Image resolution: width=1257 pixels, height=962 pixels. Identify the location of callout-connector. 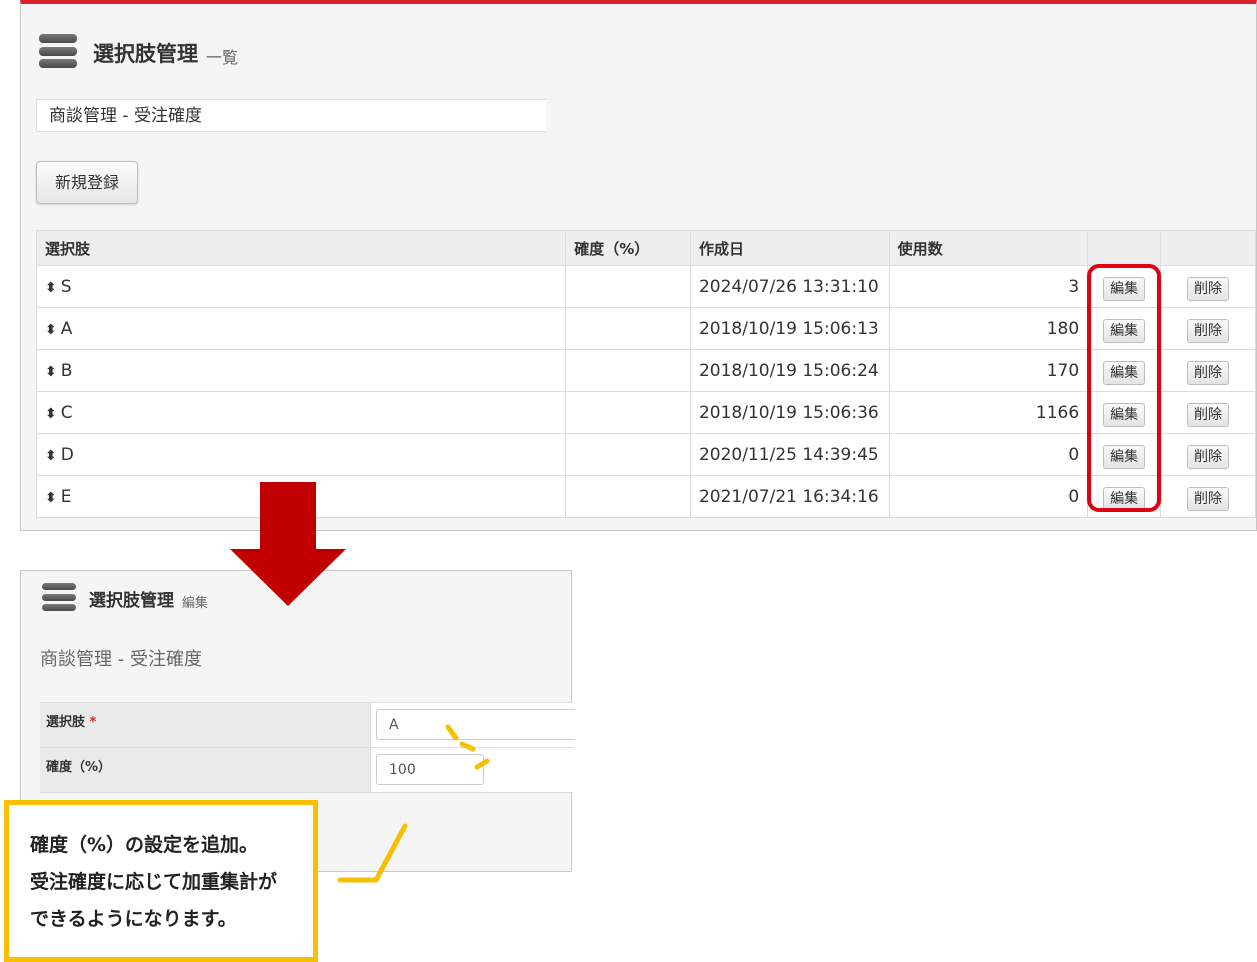
(372, 853).